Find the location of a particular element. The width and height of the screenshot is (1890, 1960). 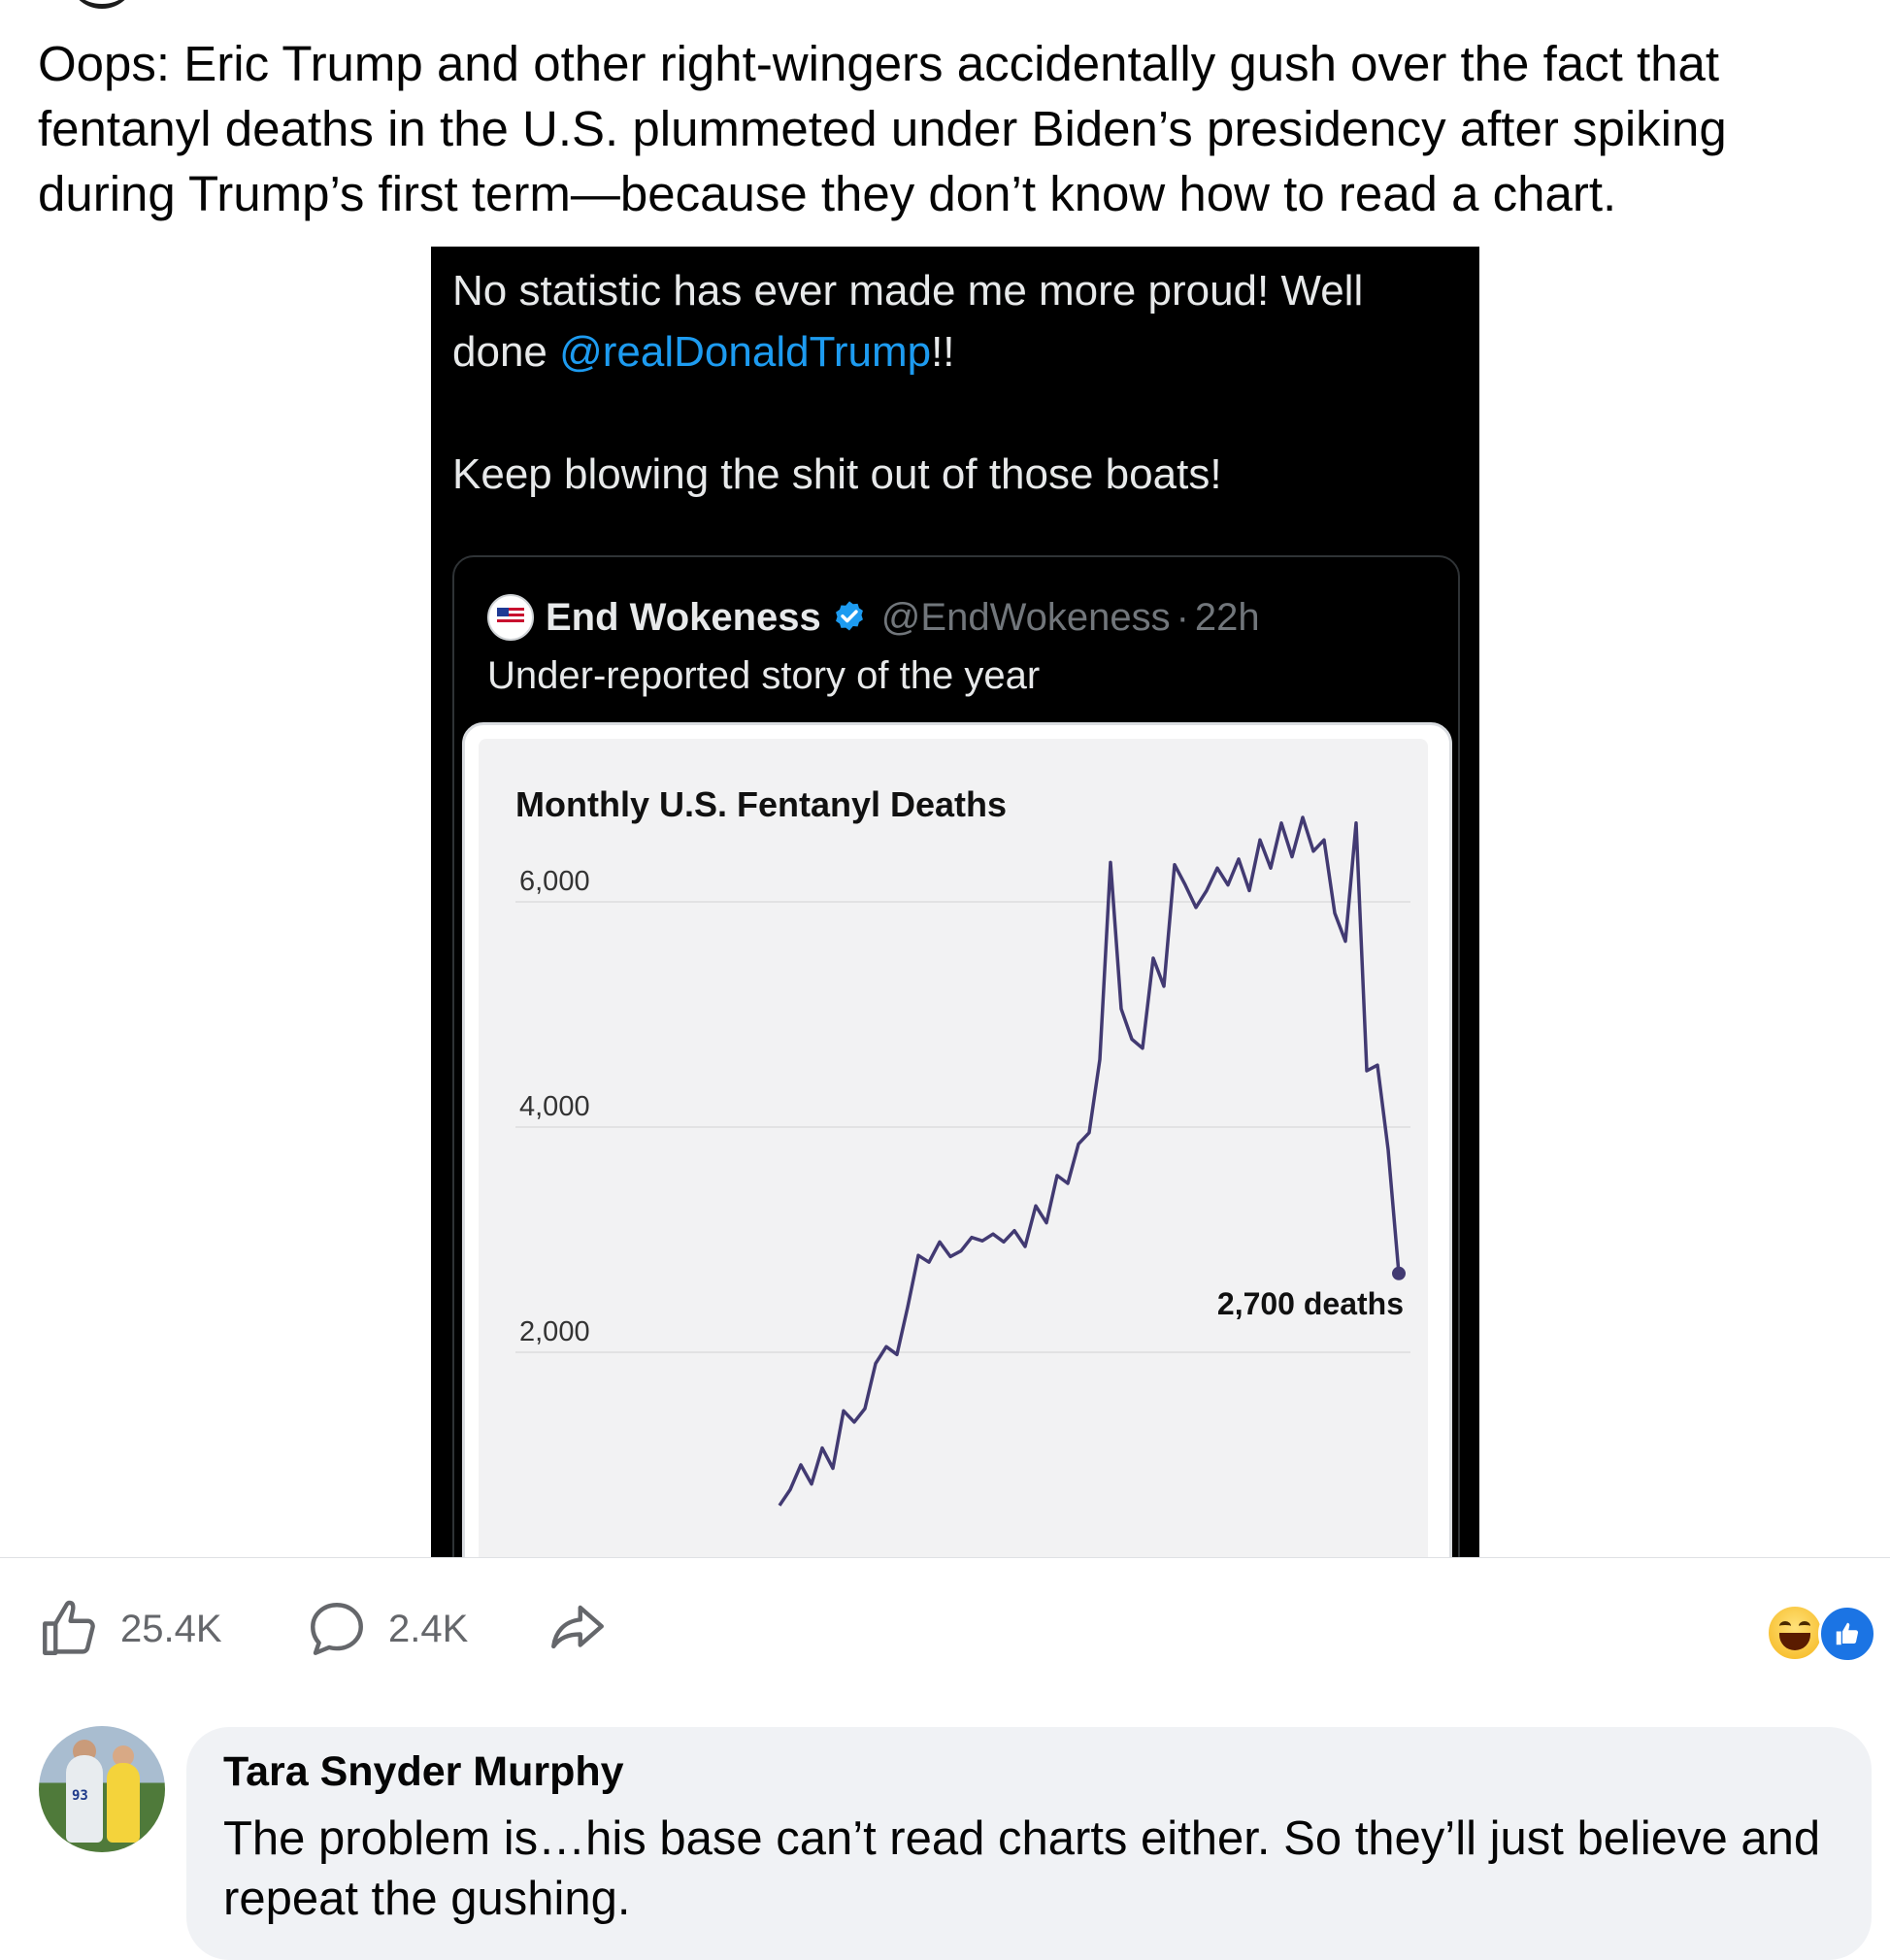

mention-link: @realDonaldTrump is located at coordinates (745, 352).